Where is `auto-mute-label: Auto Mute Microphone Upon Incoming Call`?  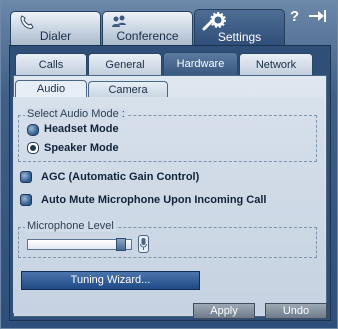 auto-mute-label: Auto Mute Microphone Upon Incoming Call is located at coordinates (153, 200).